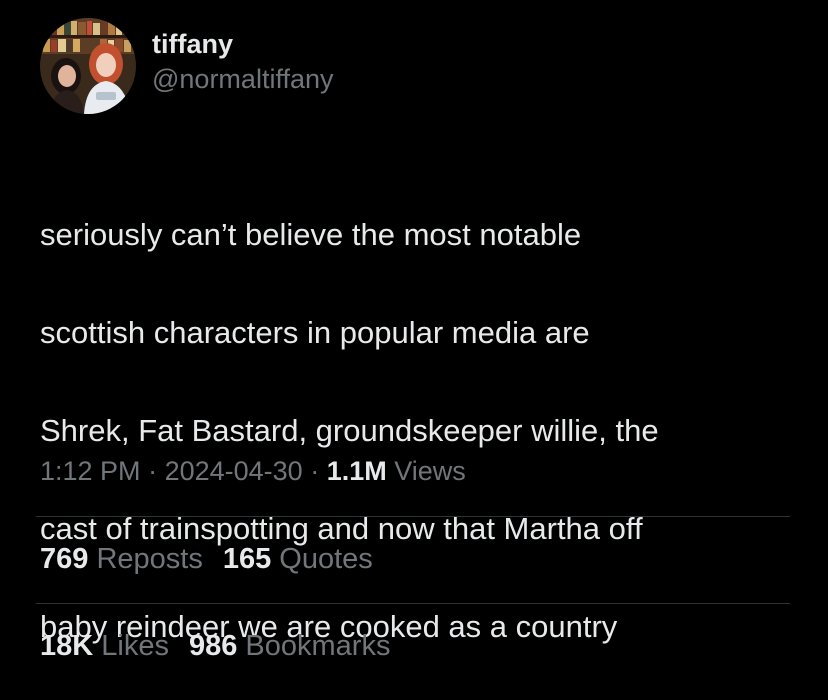  I want to click on views-count: 1.1M, so click(356, 471).